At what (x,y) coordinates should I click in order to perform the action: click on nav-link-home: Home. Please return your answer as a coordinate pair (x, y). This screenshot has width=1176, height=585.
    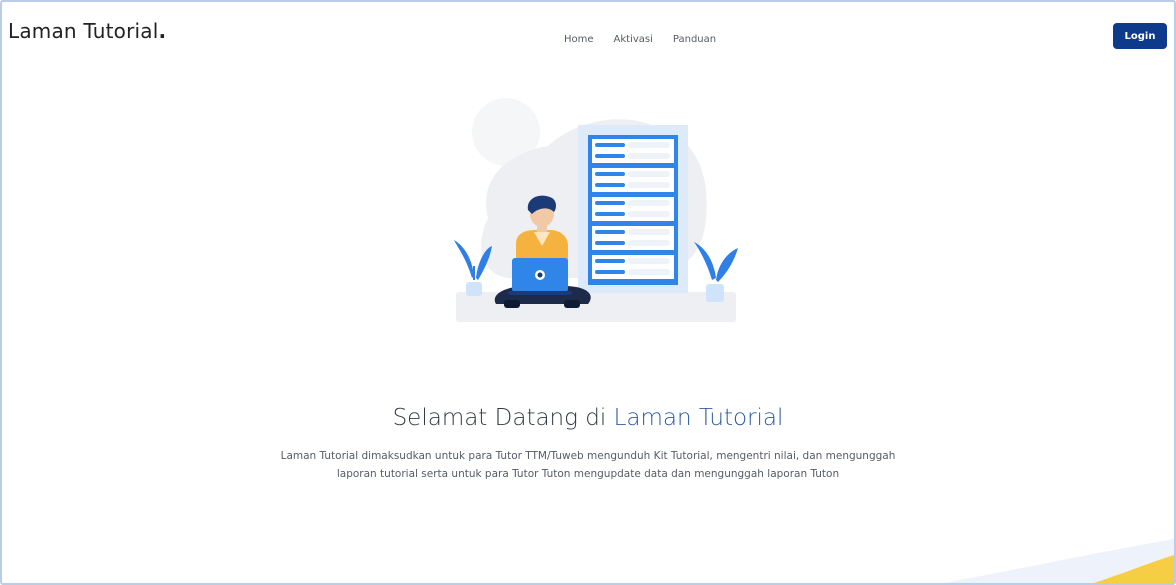
    Looking at the image, I should click on (579, 39).